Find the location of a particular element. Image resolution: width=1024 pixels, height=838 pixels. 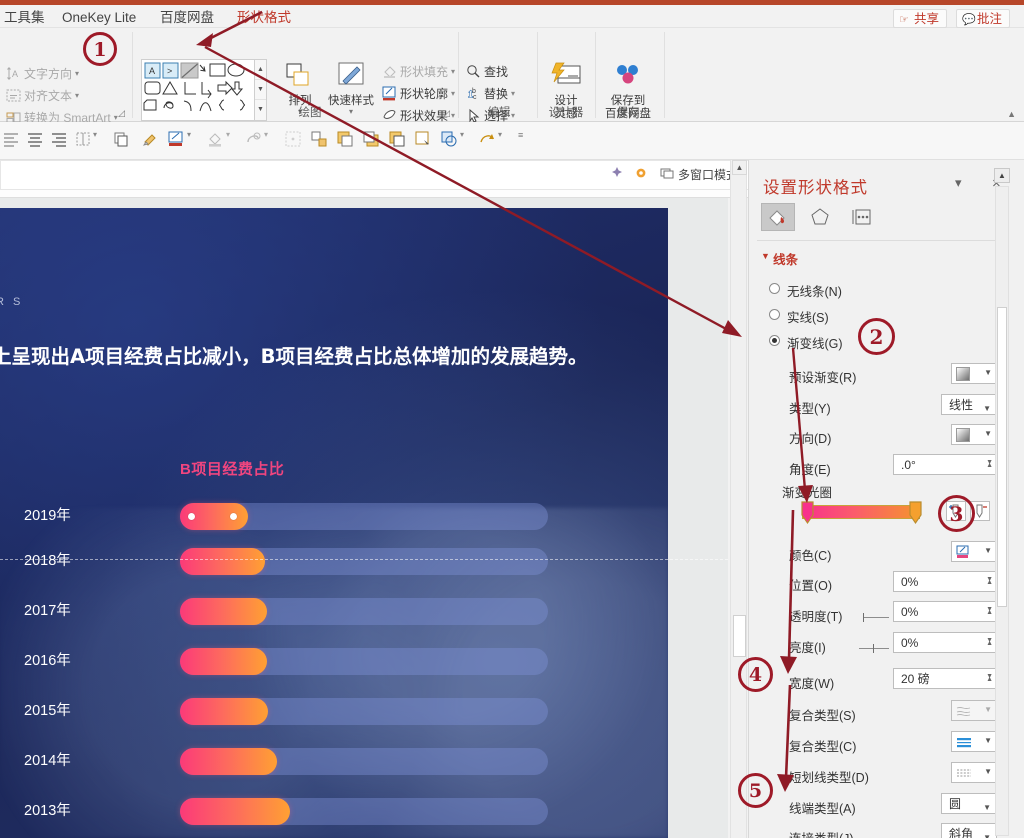

replace-button: ⇫ b c 替换 ▾ is located at coordinates (490, 94).